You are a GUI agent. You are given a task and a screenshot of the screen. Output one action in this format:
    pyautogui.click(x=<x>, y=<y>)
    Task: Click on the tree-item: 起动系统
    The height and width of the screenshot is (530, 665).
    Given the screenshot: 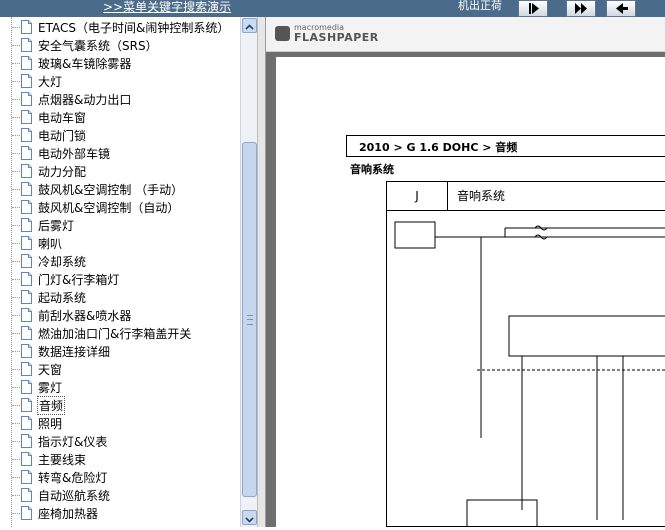 What is the action you would take?
    pyautogui.click(x=126, y=297)
    